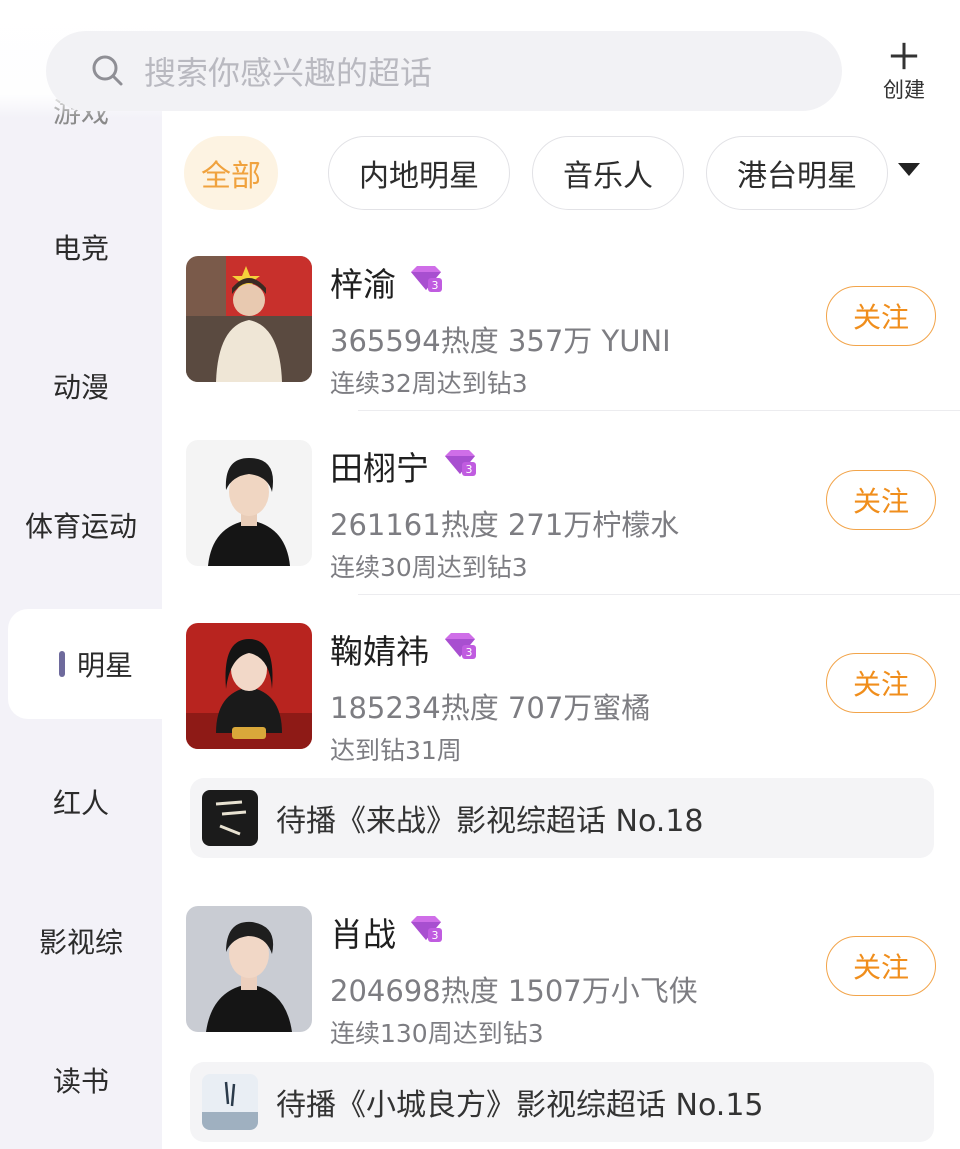 This screenshot has width=960, height=1149. I want to click on tab-mainland-stars: 内地明星, so click(419, 173).